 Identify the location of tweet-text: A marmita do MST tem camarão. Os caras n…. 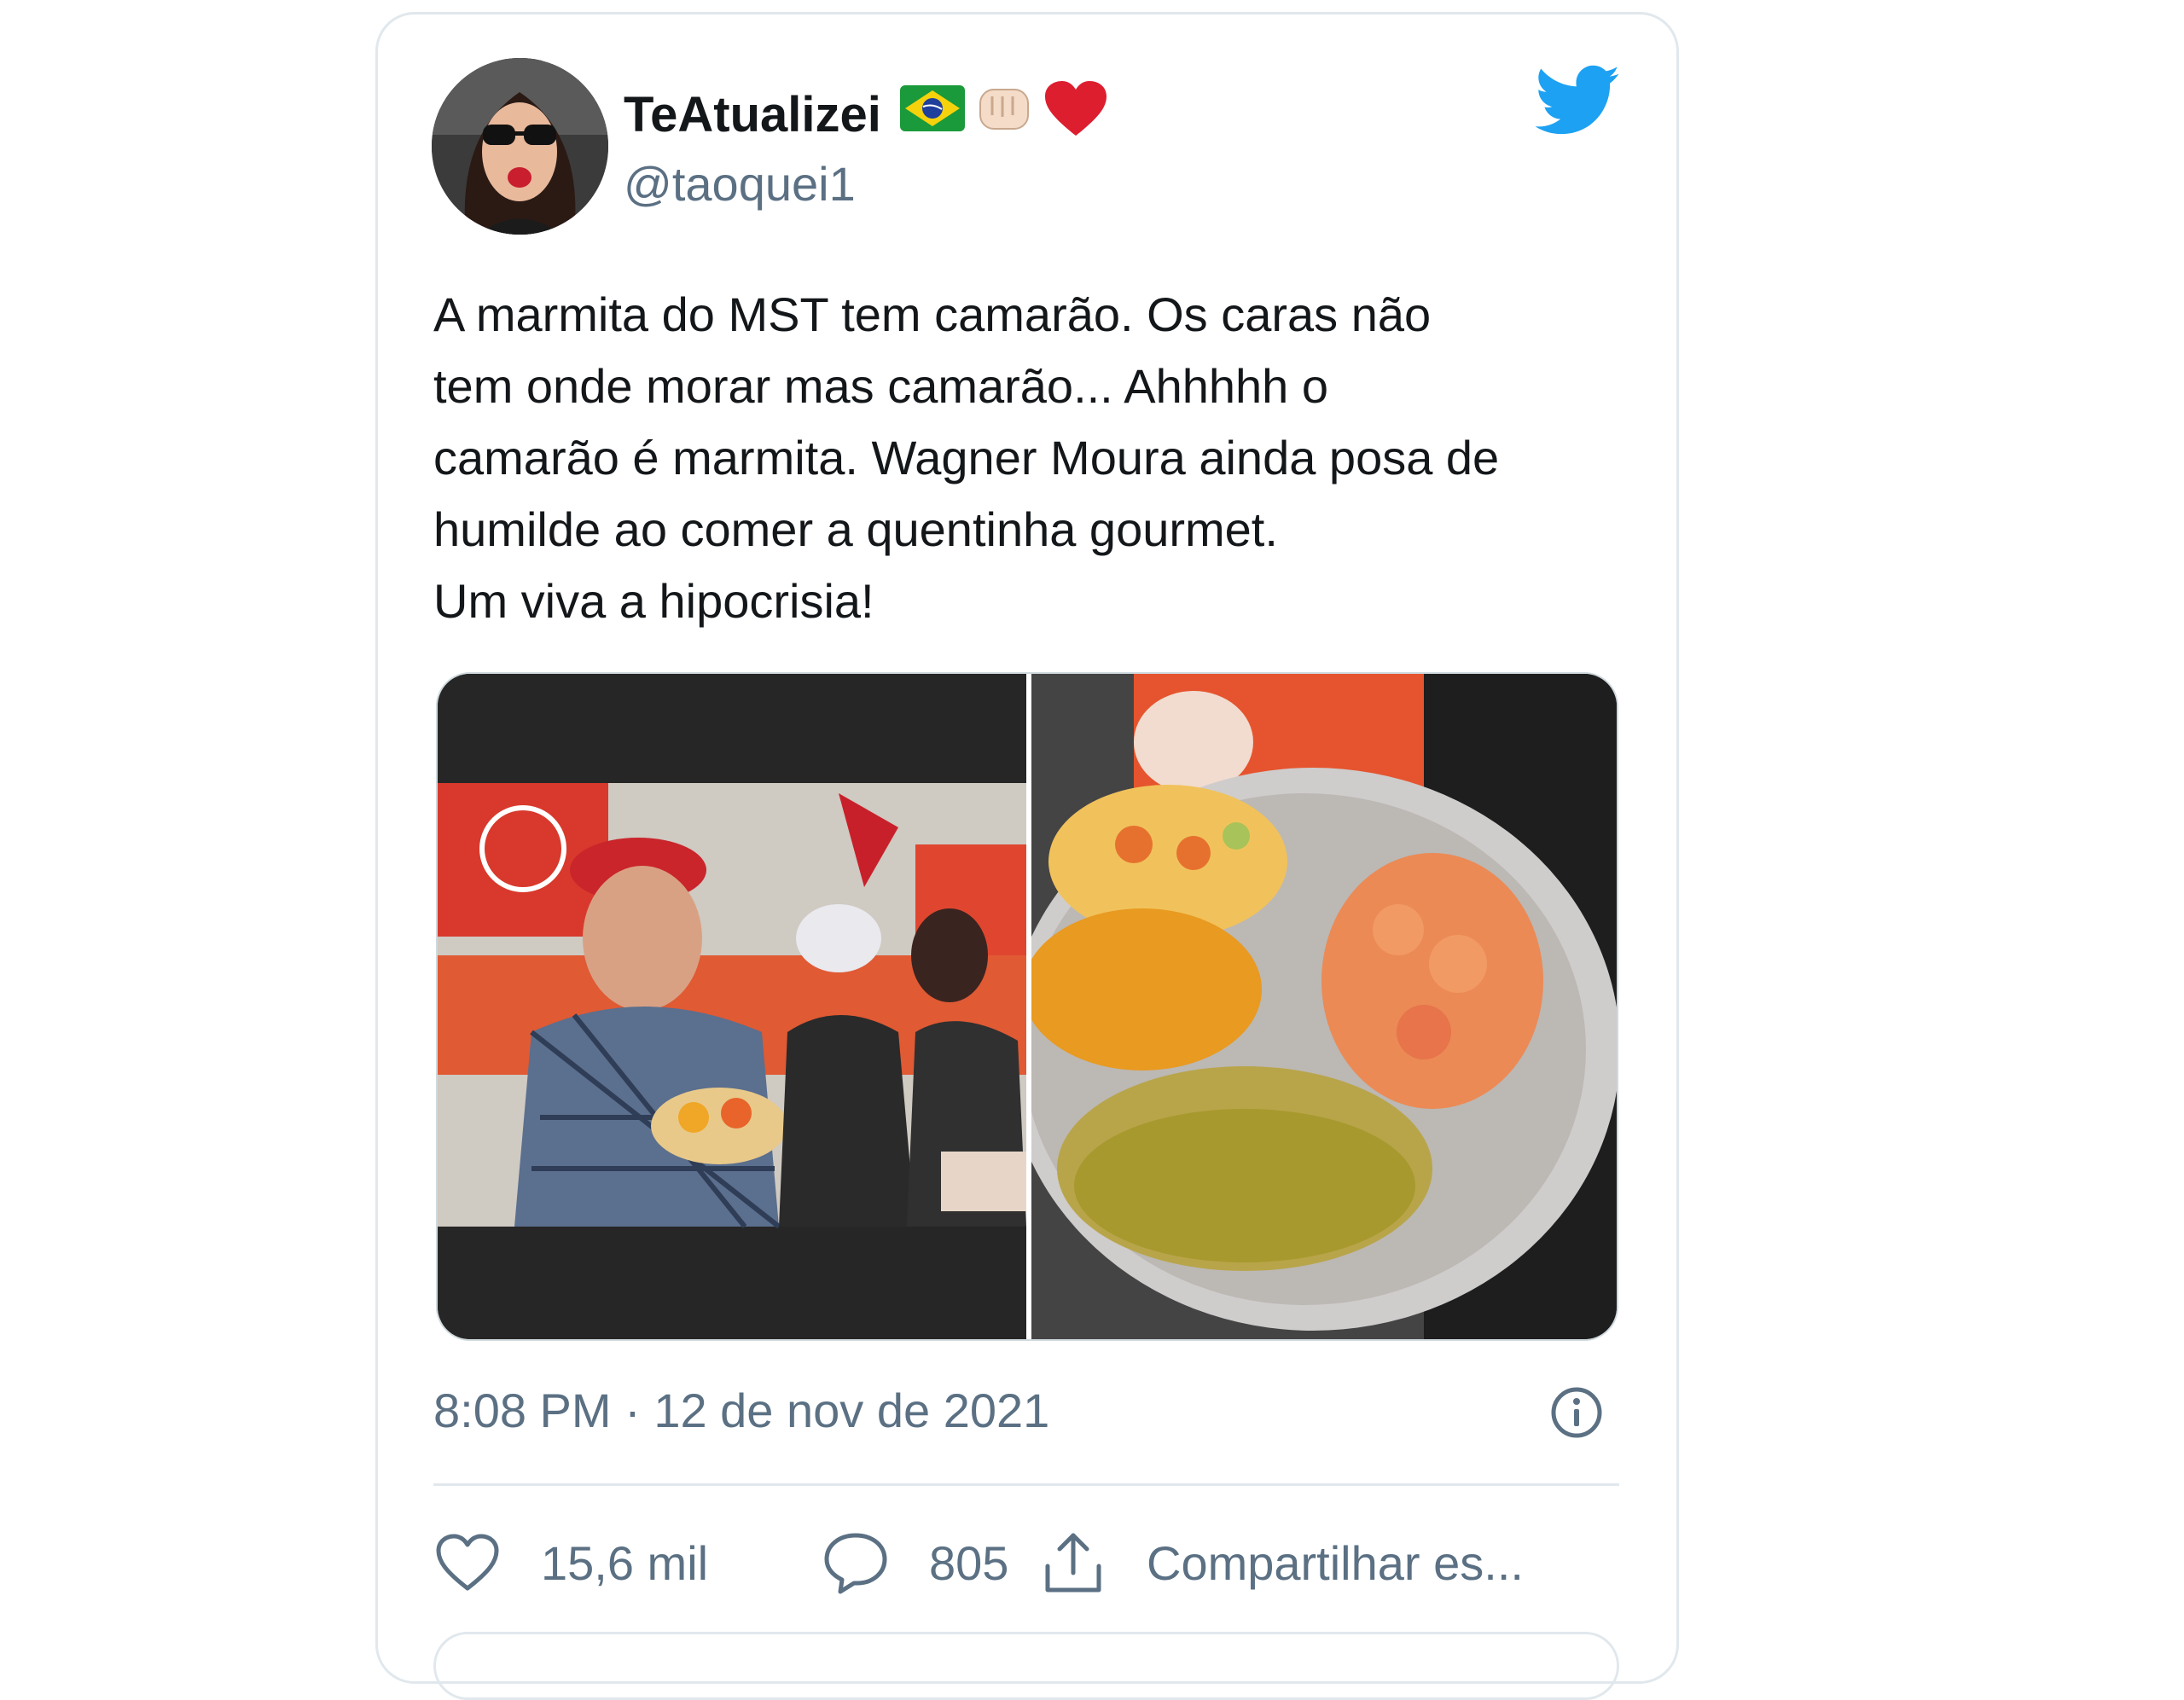
(1039, 458).